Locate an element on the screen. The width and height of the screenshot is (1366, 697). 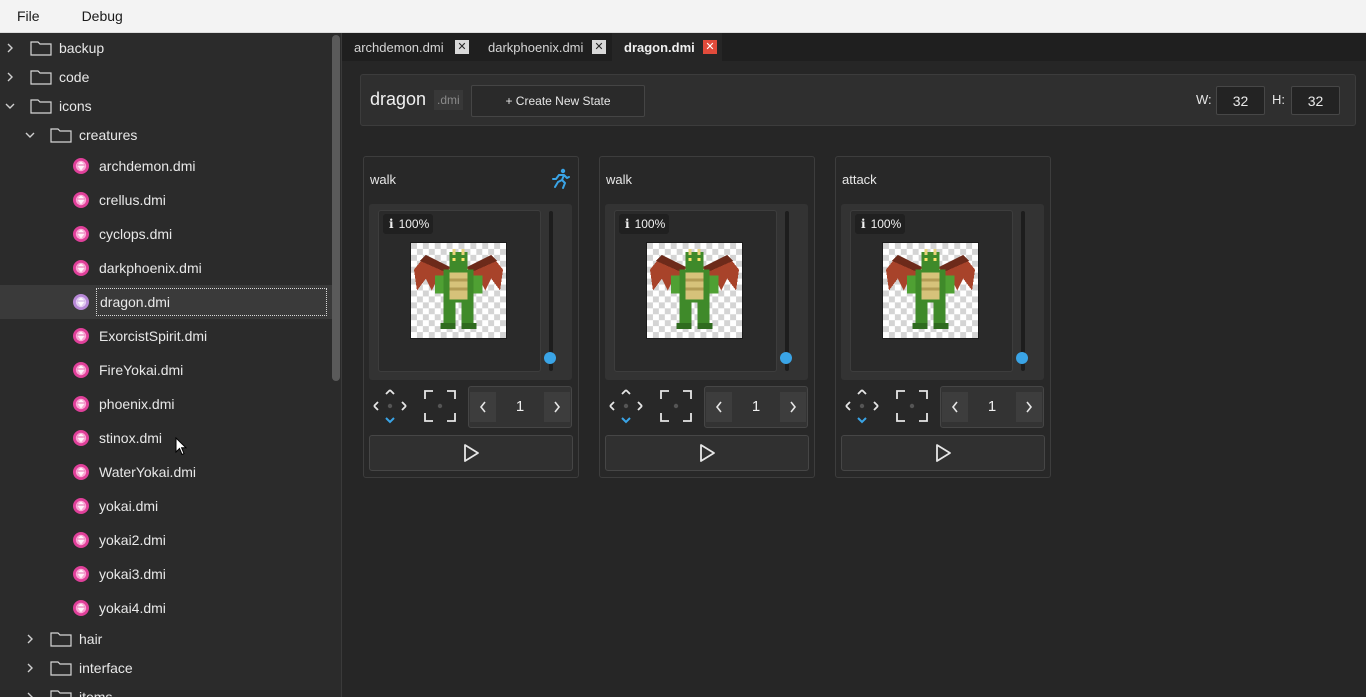
file-item: yokai.dmi is located at coordinates (168, 506).